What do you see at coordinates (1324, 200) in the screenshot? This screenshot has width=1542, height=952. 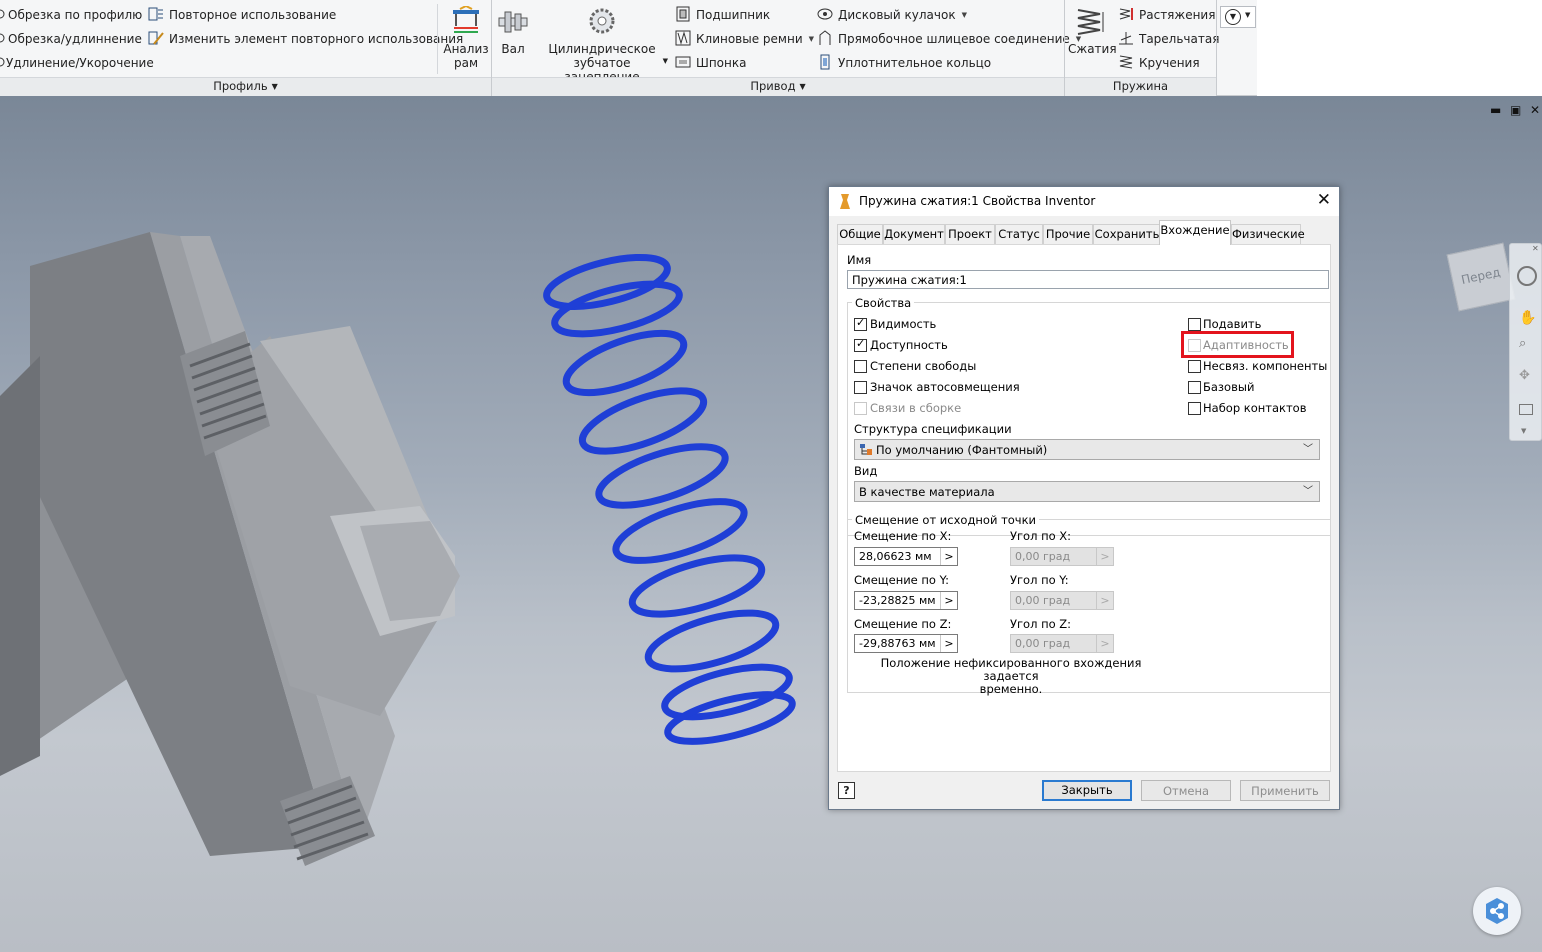 I see `dialog-close-icon: ✕` at bounding box center [1324, 200].